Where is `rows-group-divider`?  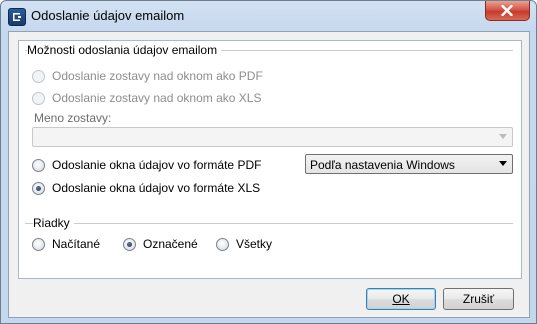
rows-group-divider is located at coordinates (269, 223).